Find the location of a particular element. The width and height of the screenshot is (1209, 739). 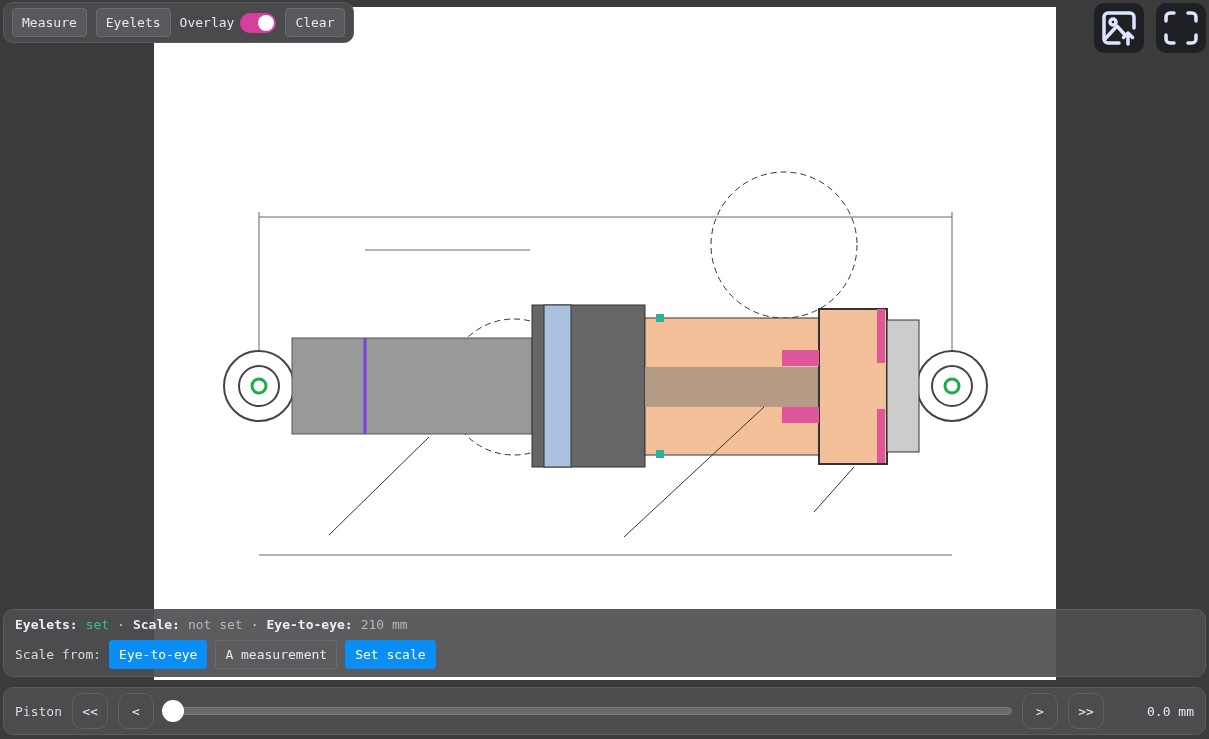

overlay-toggle is located at coordinates (258, 22).